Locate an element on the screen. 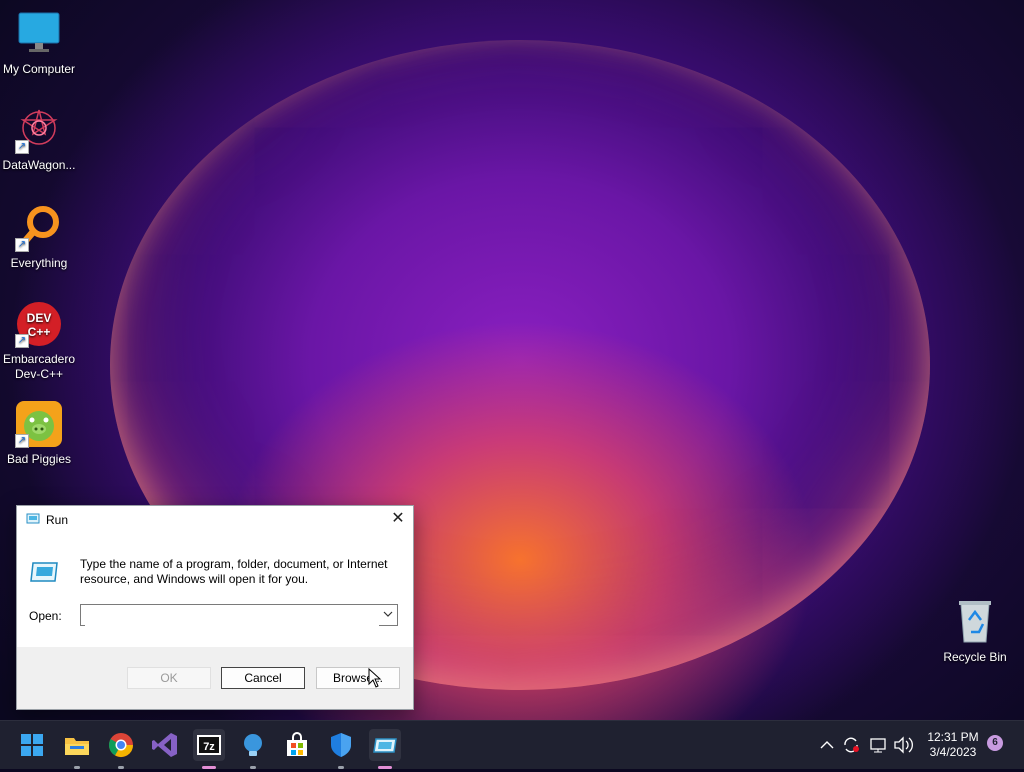 The width and height of the screenshot is (1024, 772). mouse-pointer-icon is located at coordinates (375, 678).